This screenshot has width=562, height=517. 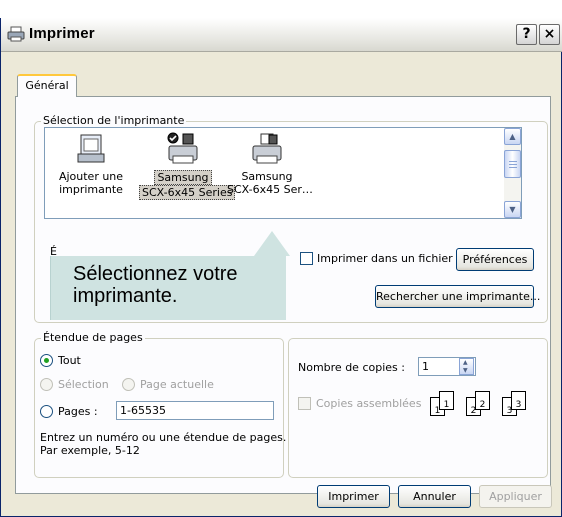 I want to click on printer-list-scrollbar: ▲ ▼, so click(x=512, y=173).